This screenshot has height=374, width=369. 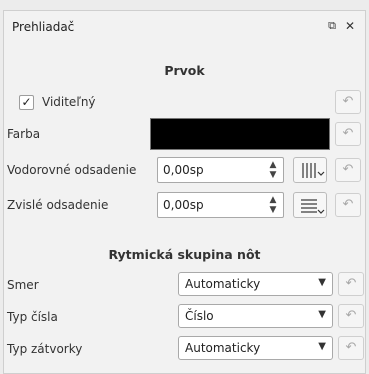 I want to click on reset-v-offset-button: ↶, so click(x=348, y=205).